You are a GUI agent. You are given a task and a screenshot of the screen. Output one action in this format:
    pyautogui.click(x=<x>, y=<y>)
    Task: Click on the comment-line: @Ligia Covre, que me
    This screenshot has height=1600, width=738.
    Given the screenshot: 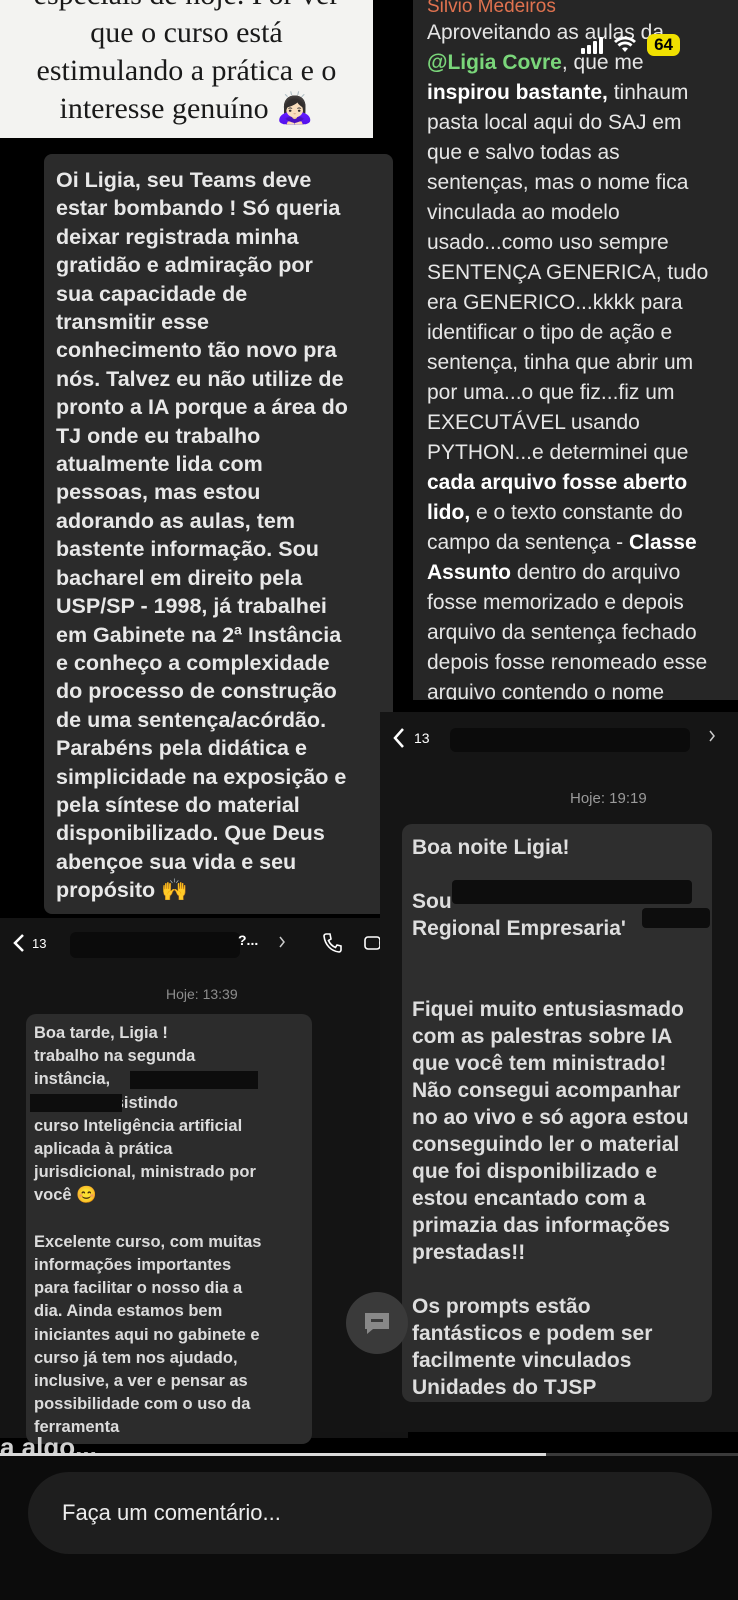 What is the action you would take?
    pyautogui.click(x=575, y=63)
    